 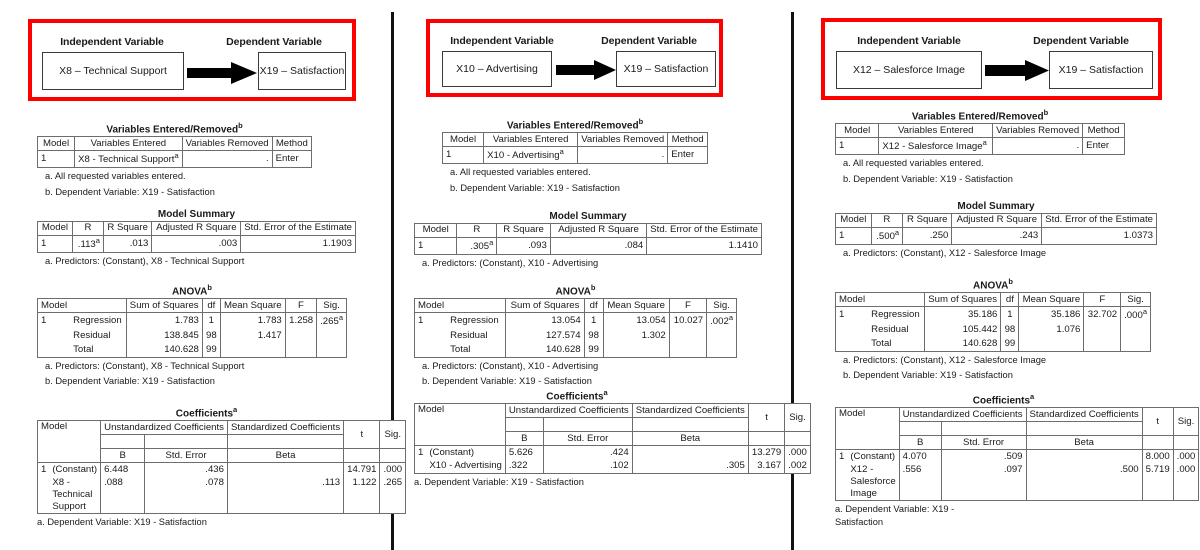 I want to click on cell-f: 10.027, so click(x=688, y=321).